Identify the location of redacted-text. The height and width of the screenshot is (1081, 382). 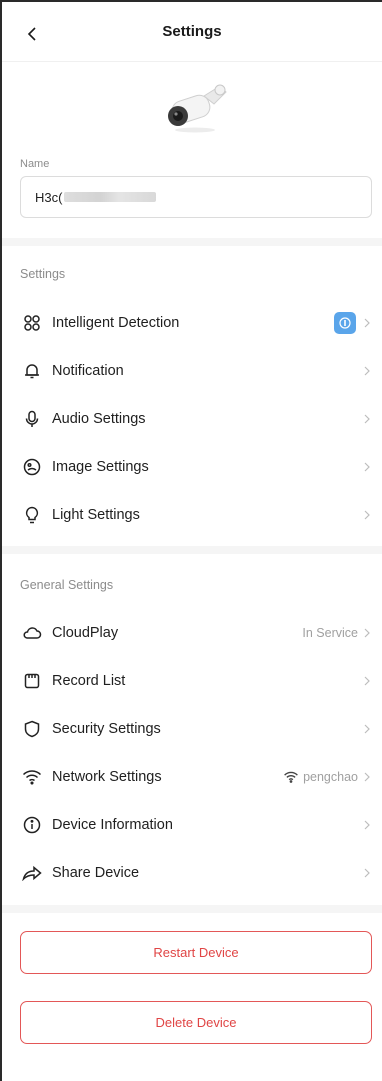
(110, 197).